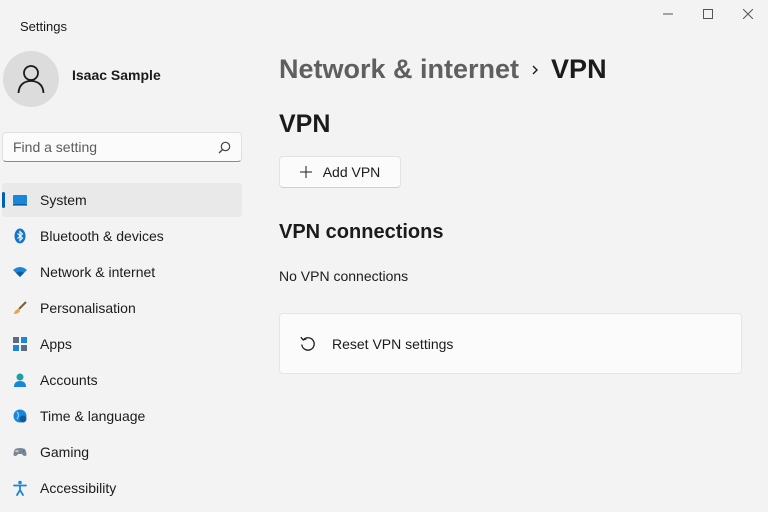 This screenshot has height=512, width=768. What do you see at coordinates (122, 380) in the screenshot?
I see `sidebar-item-accounts: Accounts` at bounding box center [122, 380].